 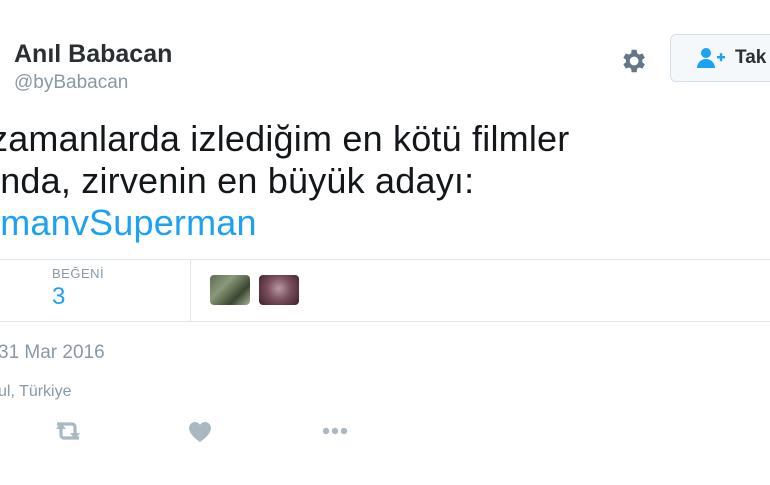 I want to click on tweet-location: ul, Türkiye, so click(x=36, y=392).